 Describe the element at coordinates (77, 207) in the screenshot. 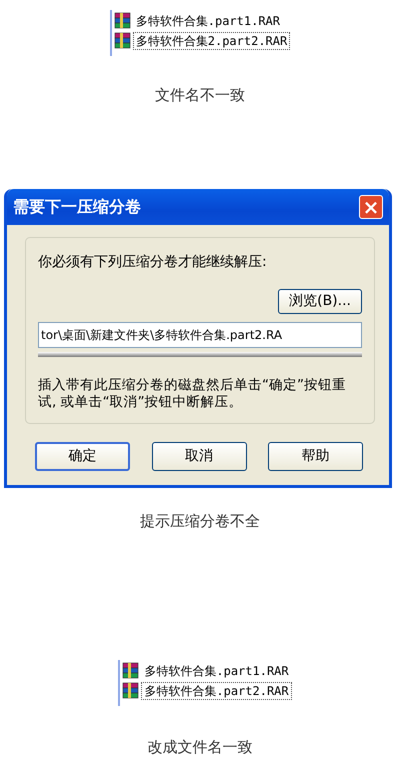

I see `window-title: 需要下一压缩分卷` at that location.